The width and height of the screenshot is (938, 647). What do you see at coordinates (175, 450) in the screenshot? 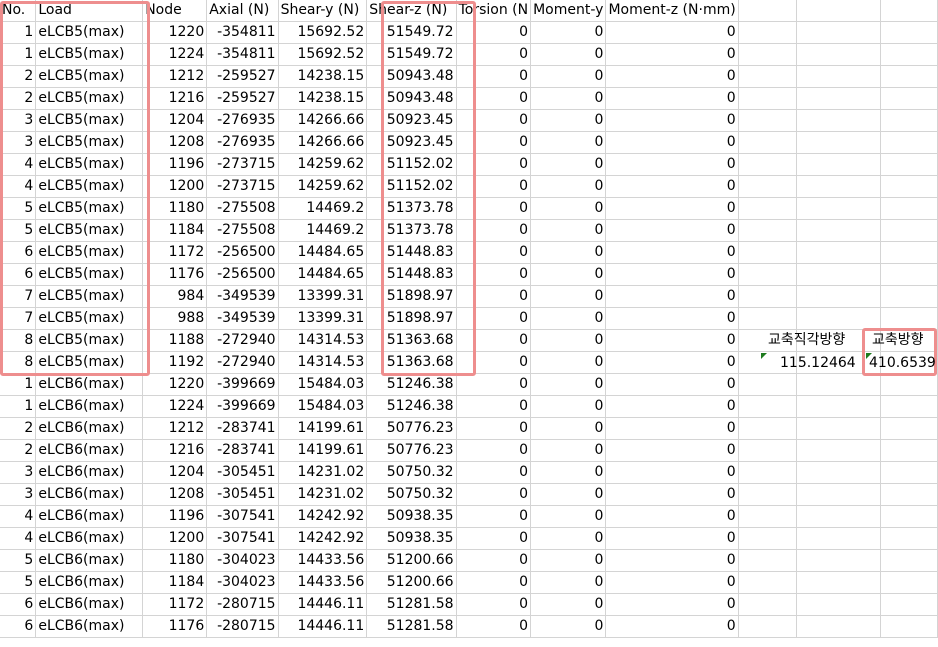
I see `cell-node: 1216` at bounding box center [175, 450].